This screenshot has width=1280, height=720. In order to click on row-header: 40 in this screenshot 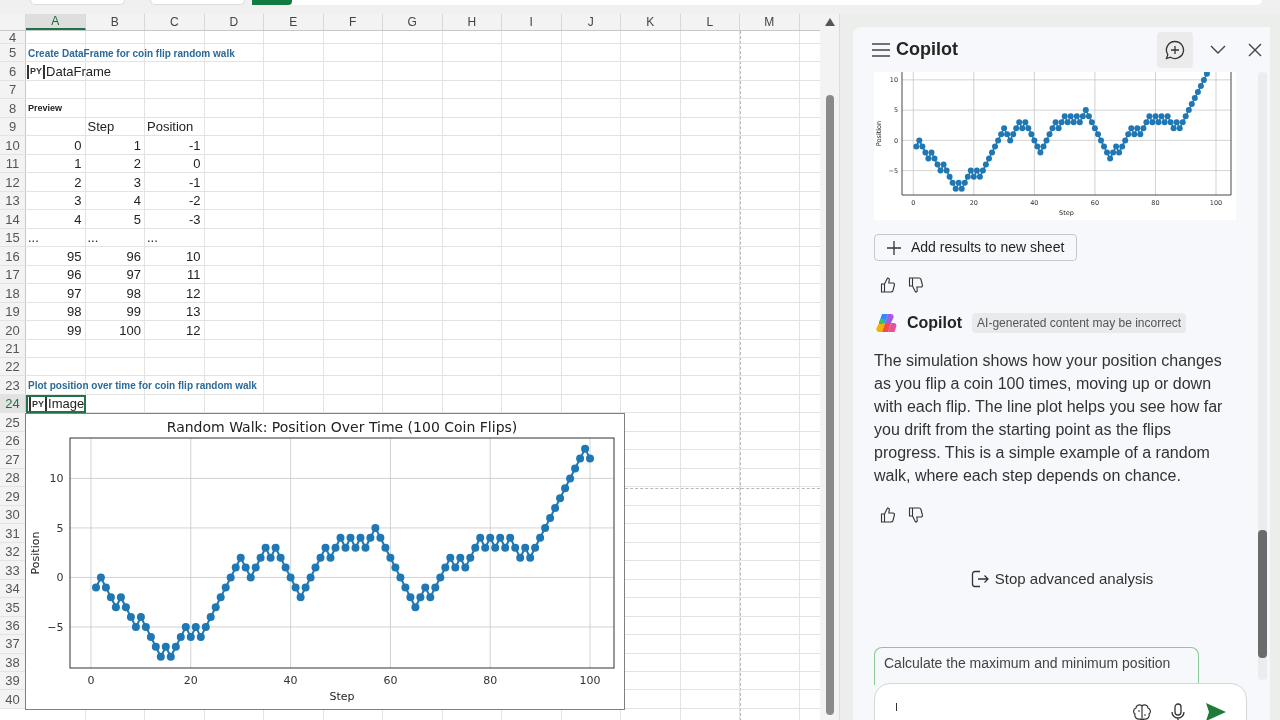, I will do `click(13, 699)`.